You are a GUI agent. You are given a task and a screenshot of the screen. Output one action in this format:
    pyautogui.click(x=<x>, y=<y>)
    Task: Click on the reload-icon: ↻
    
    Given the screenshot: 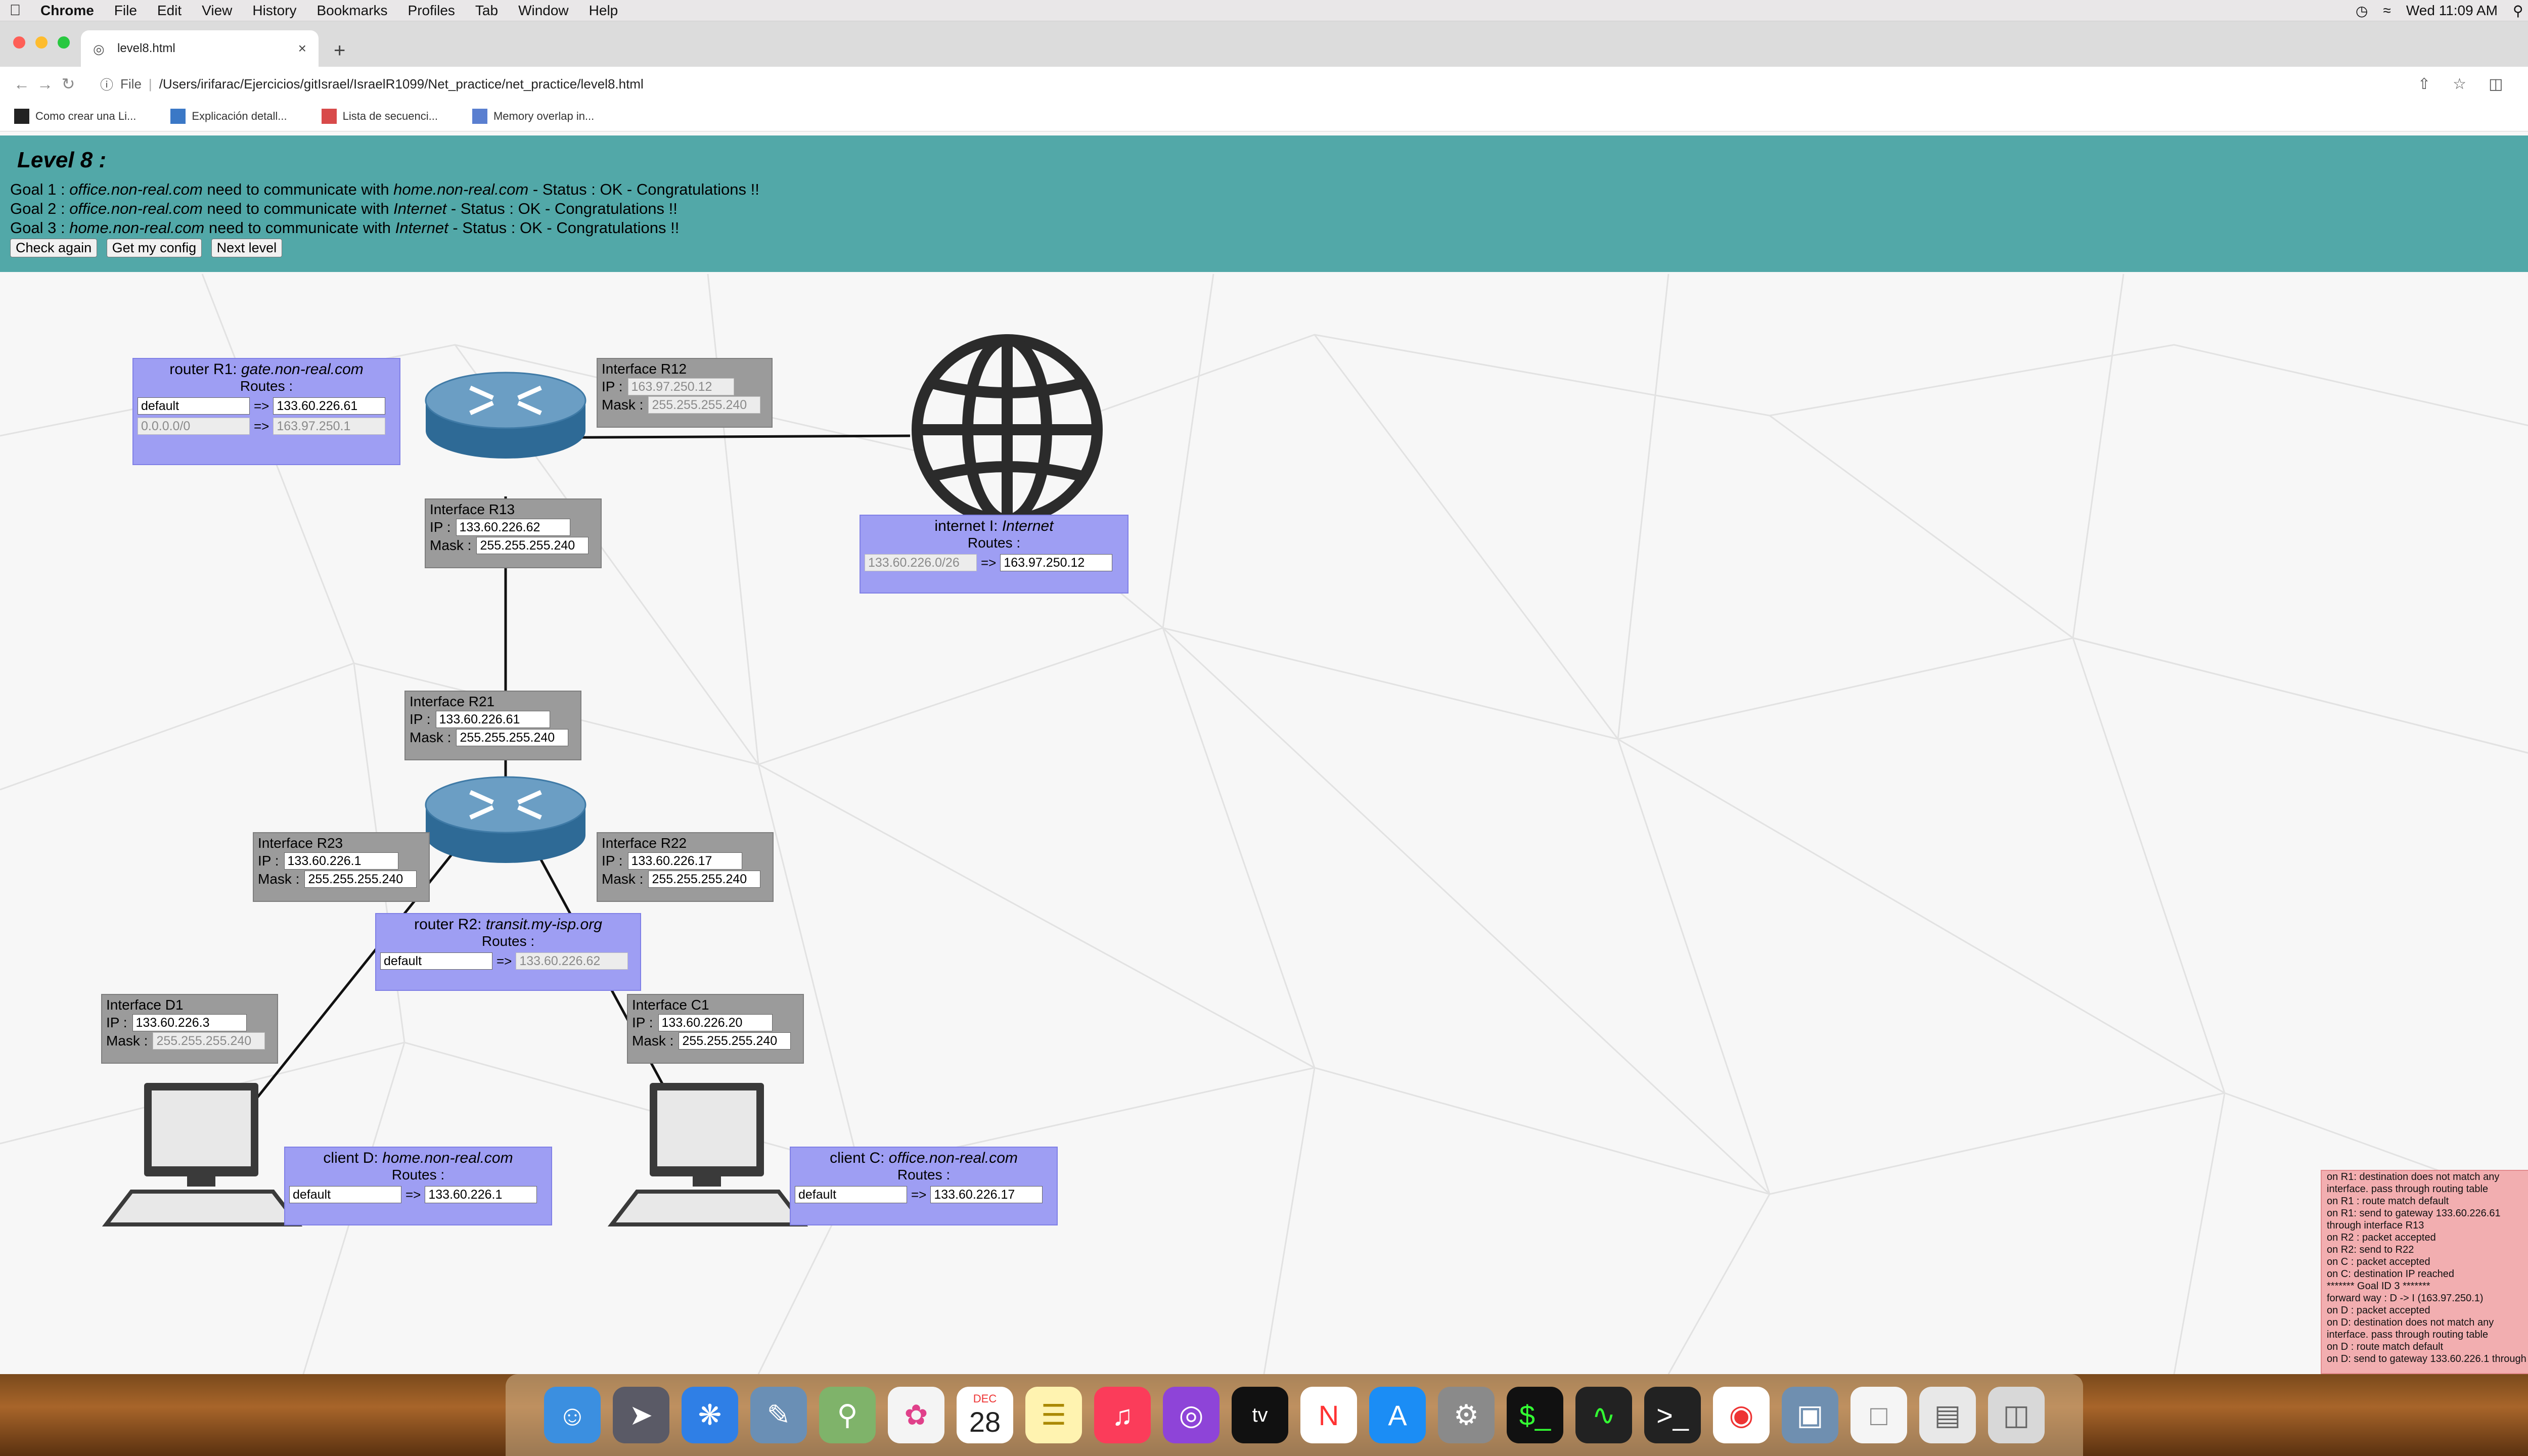 What is the action you would take?
    pyautogui.click(x=69, y=84)
    